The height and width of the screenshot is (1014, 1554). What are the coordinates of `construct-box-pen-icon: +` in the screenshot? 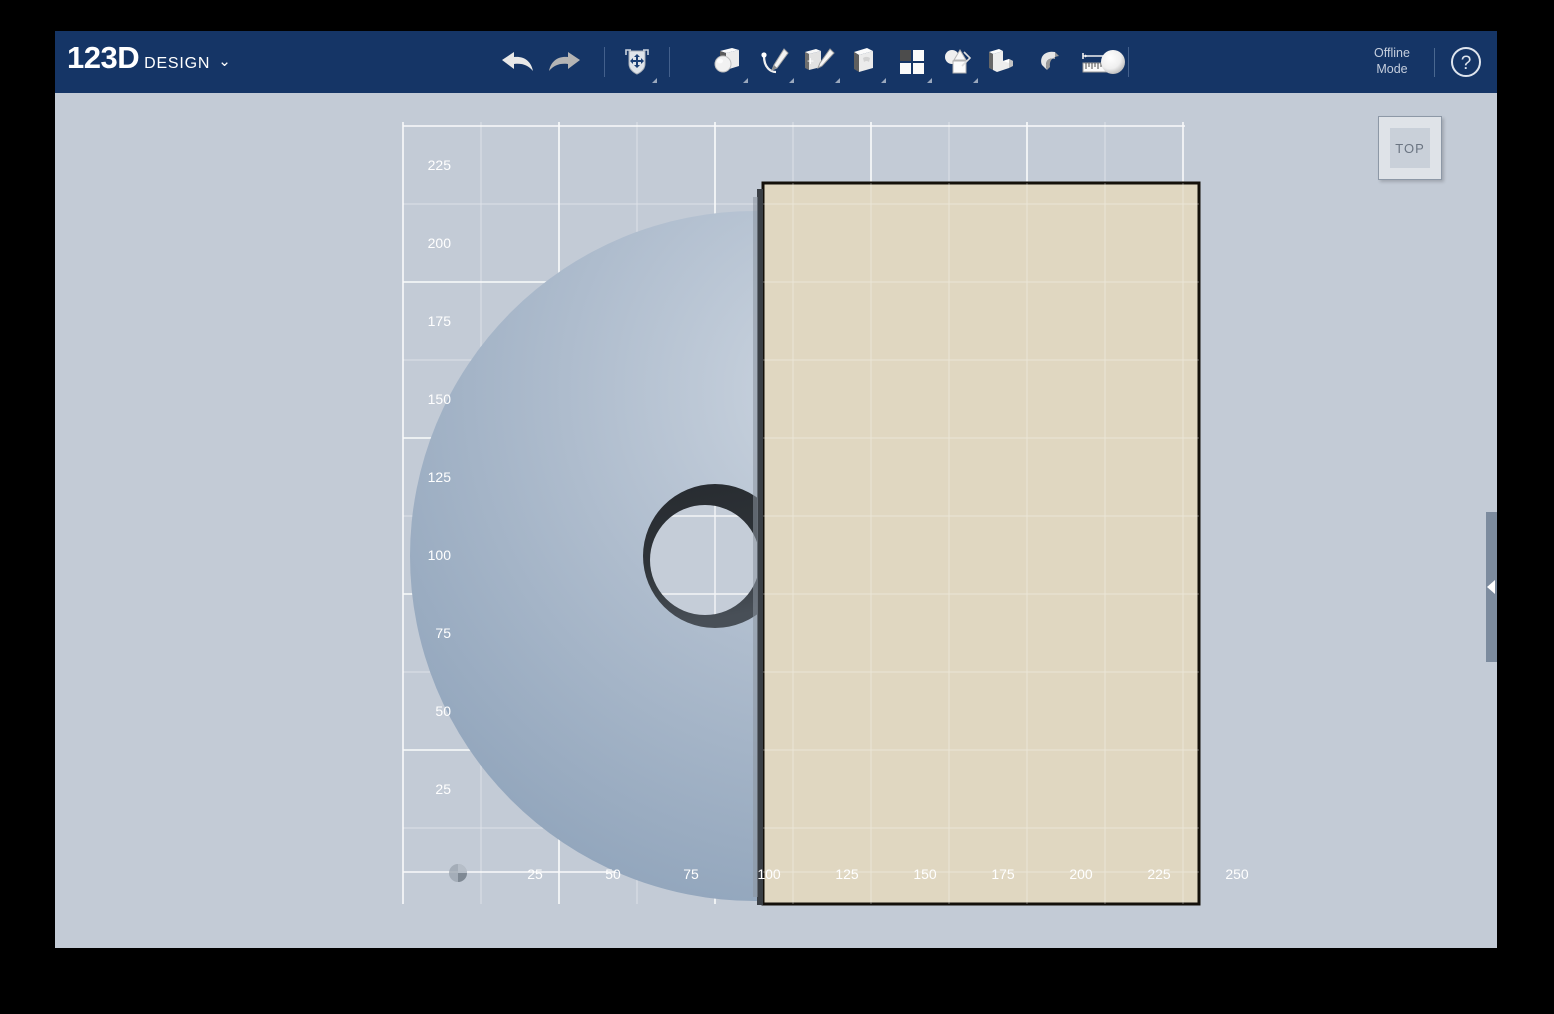 It's located at (820, 59).